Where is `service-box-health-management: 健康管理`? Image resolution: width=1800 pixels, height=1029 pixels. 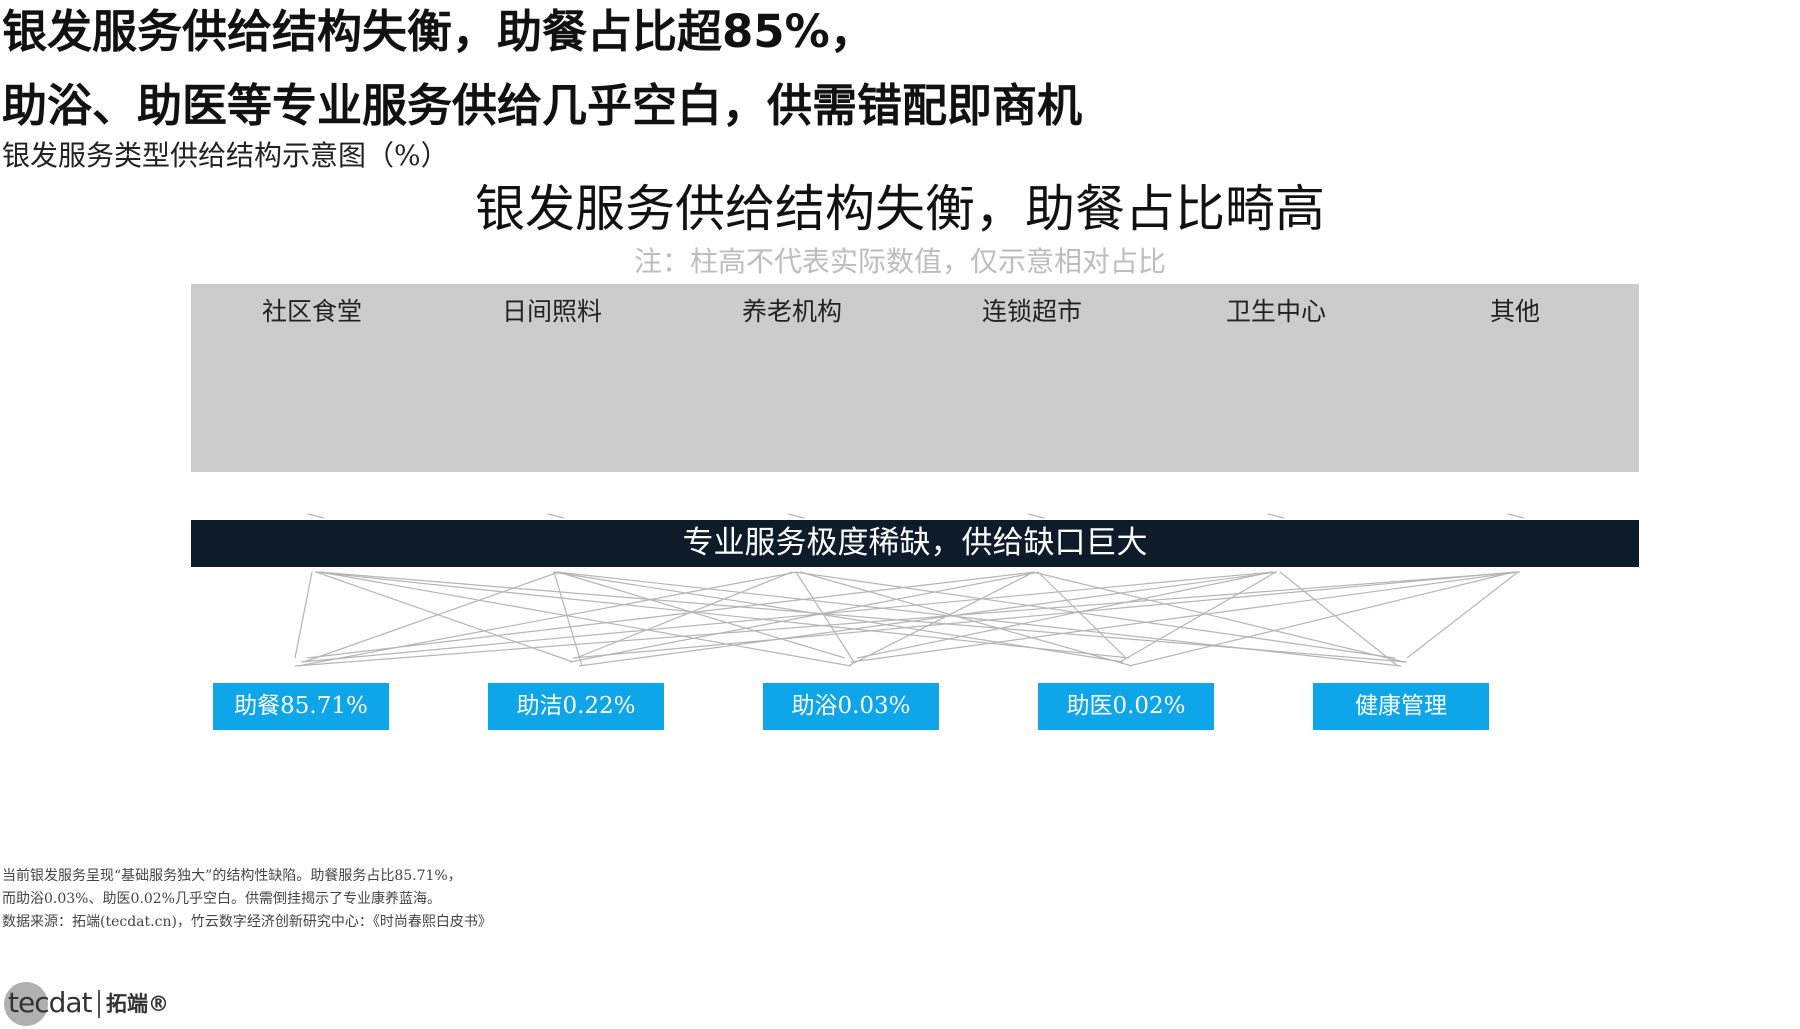
service-box-health-management: 健康管理 is located at coordinates (1401, 706).